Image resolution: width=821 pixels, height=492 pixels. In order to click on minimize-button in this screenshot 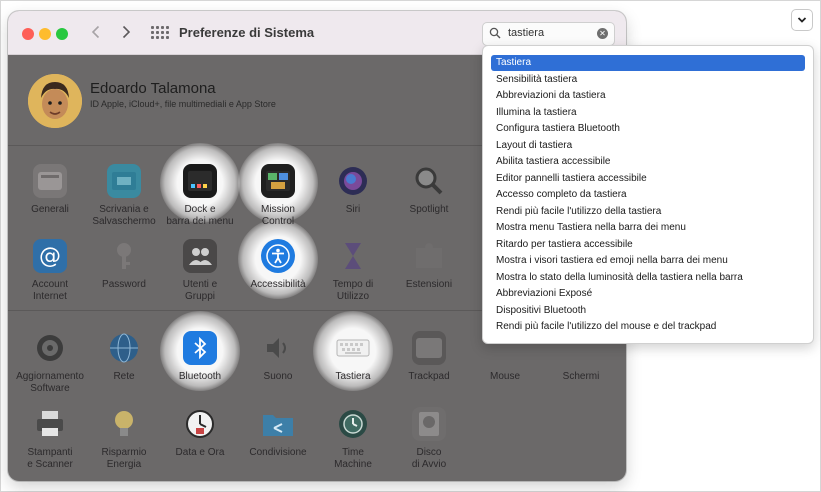, I will do `click(45, 34)`.